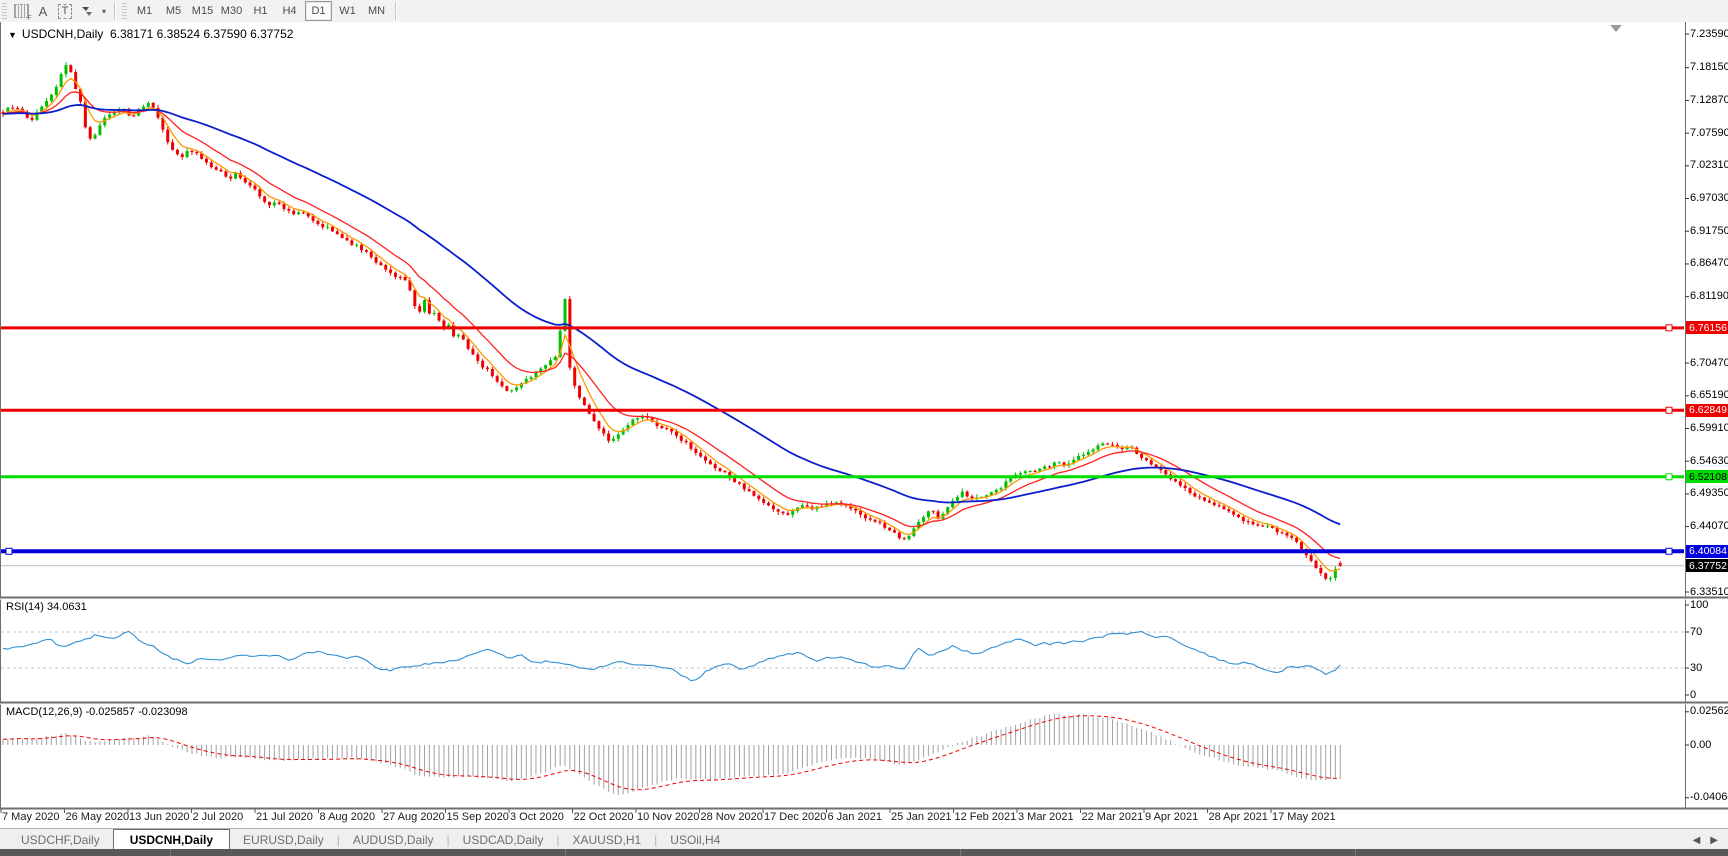  What do you see at coordinates (12, 35) in the screenshot?
I see `collapse-triangle-icon: ▼` at bounding box center [12, 35].